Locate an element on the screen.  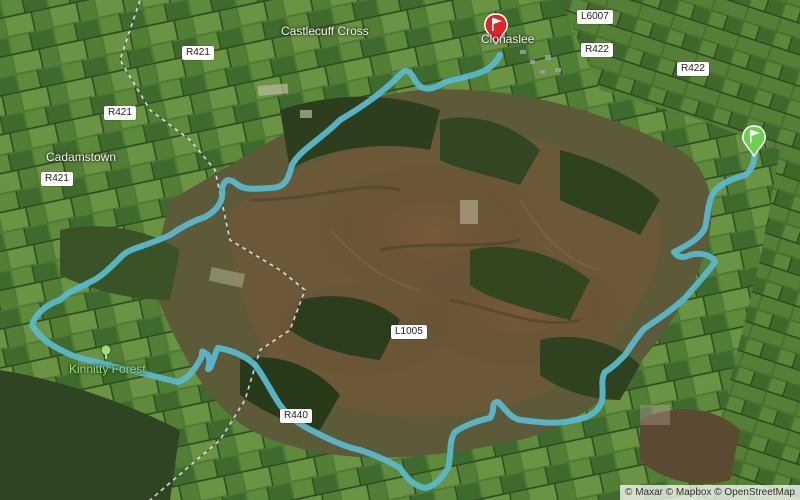
road-label-l6007: L6007 is located at coordinates (595, 17).